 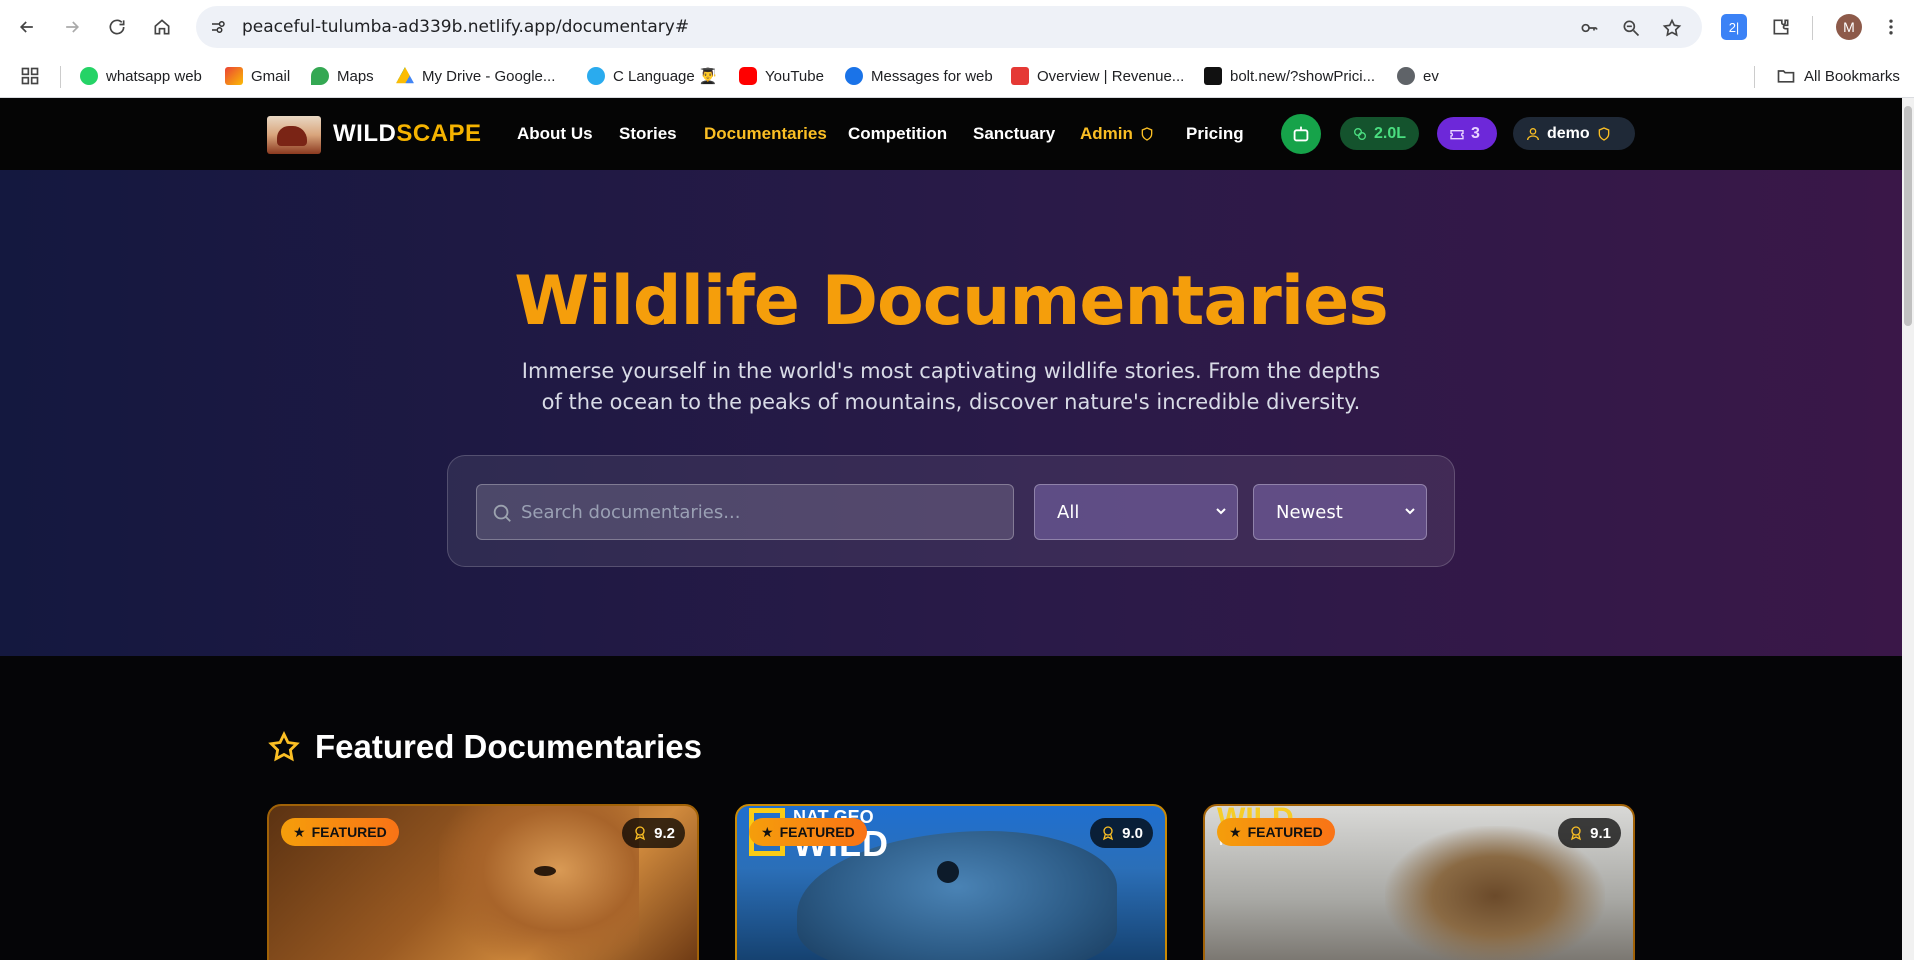 What do you see at coordinates (555, 134) in the screenshot?
I see `nav-about-us: About Us` at bounding box center [555, 134].